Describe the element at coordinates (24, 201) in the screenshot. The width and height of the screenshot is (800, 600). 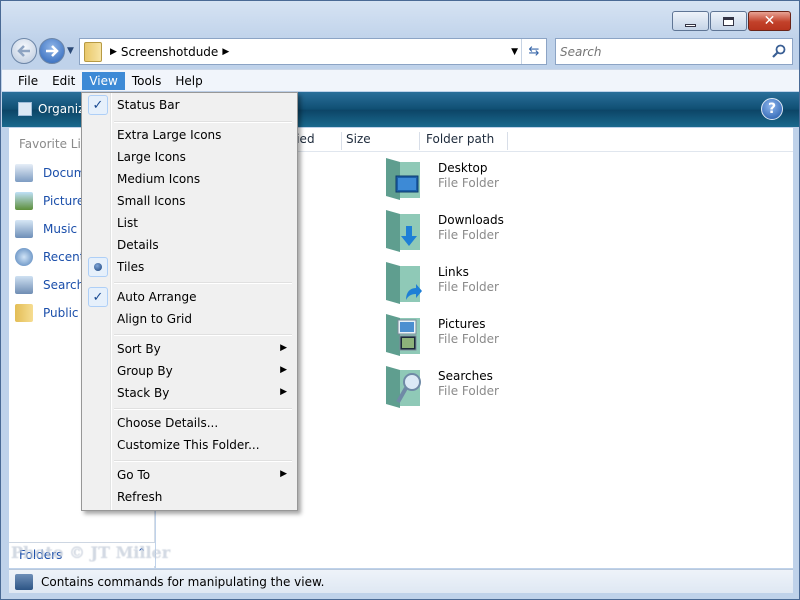
I see `pictures-icon` at that location.